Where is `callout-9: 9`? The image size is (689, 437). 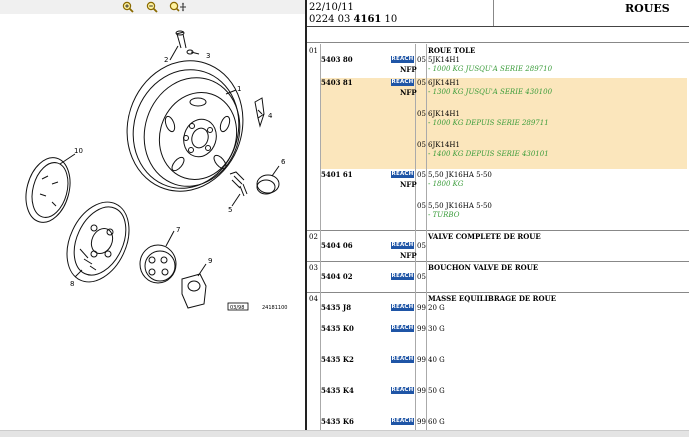 callout-9: 9 is located at coordinates (210, 261).